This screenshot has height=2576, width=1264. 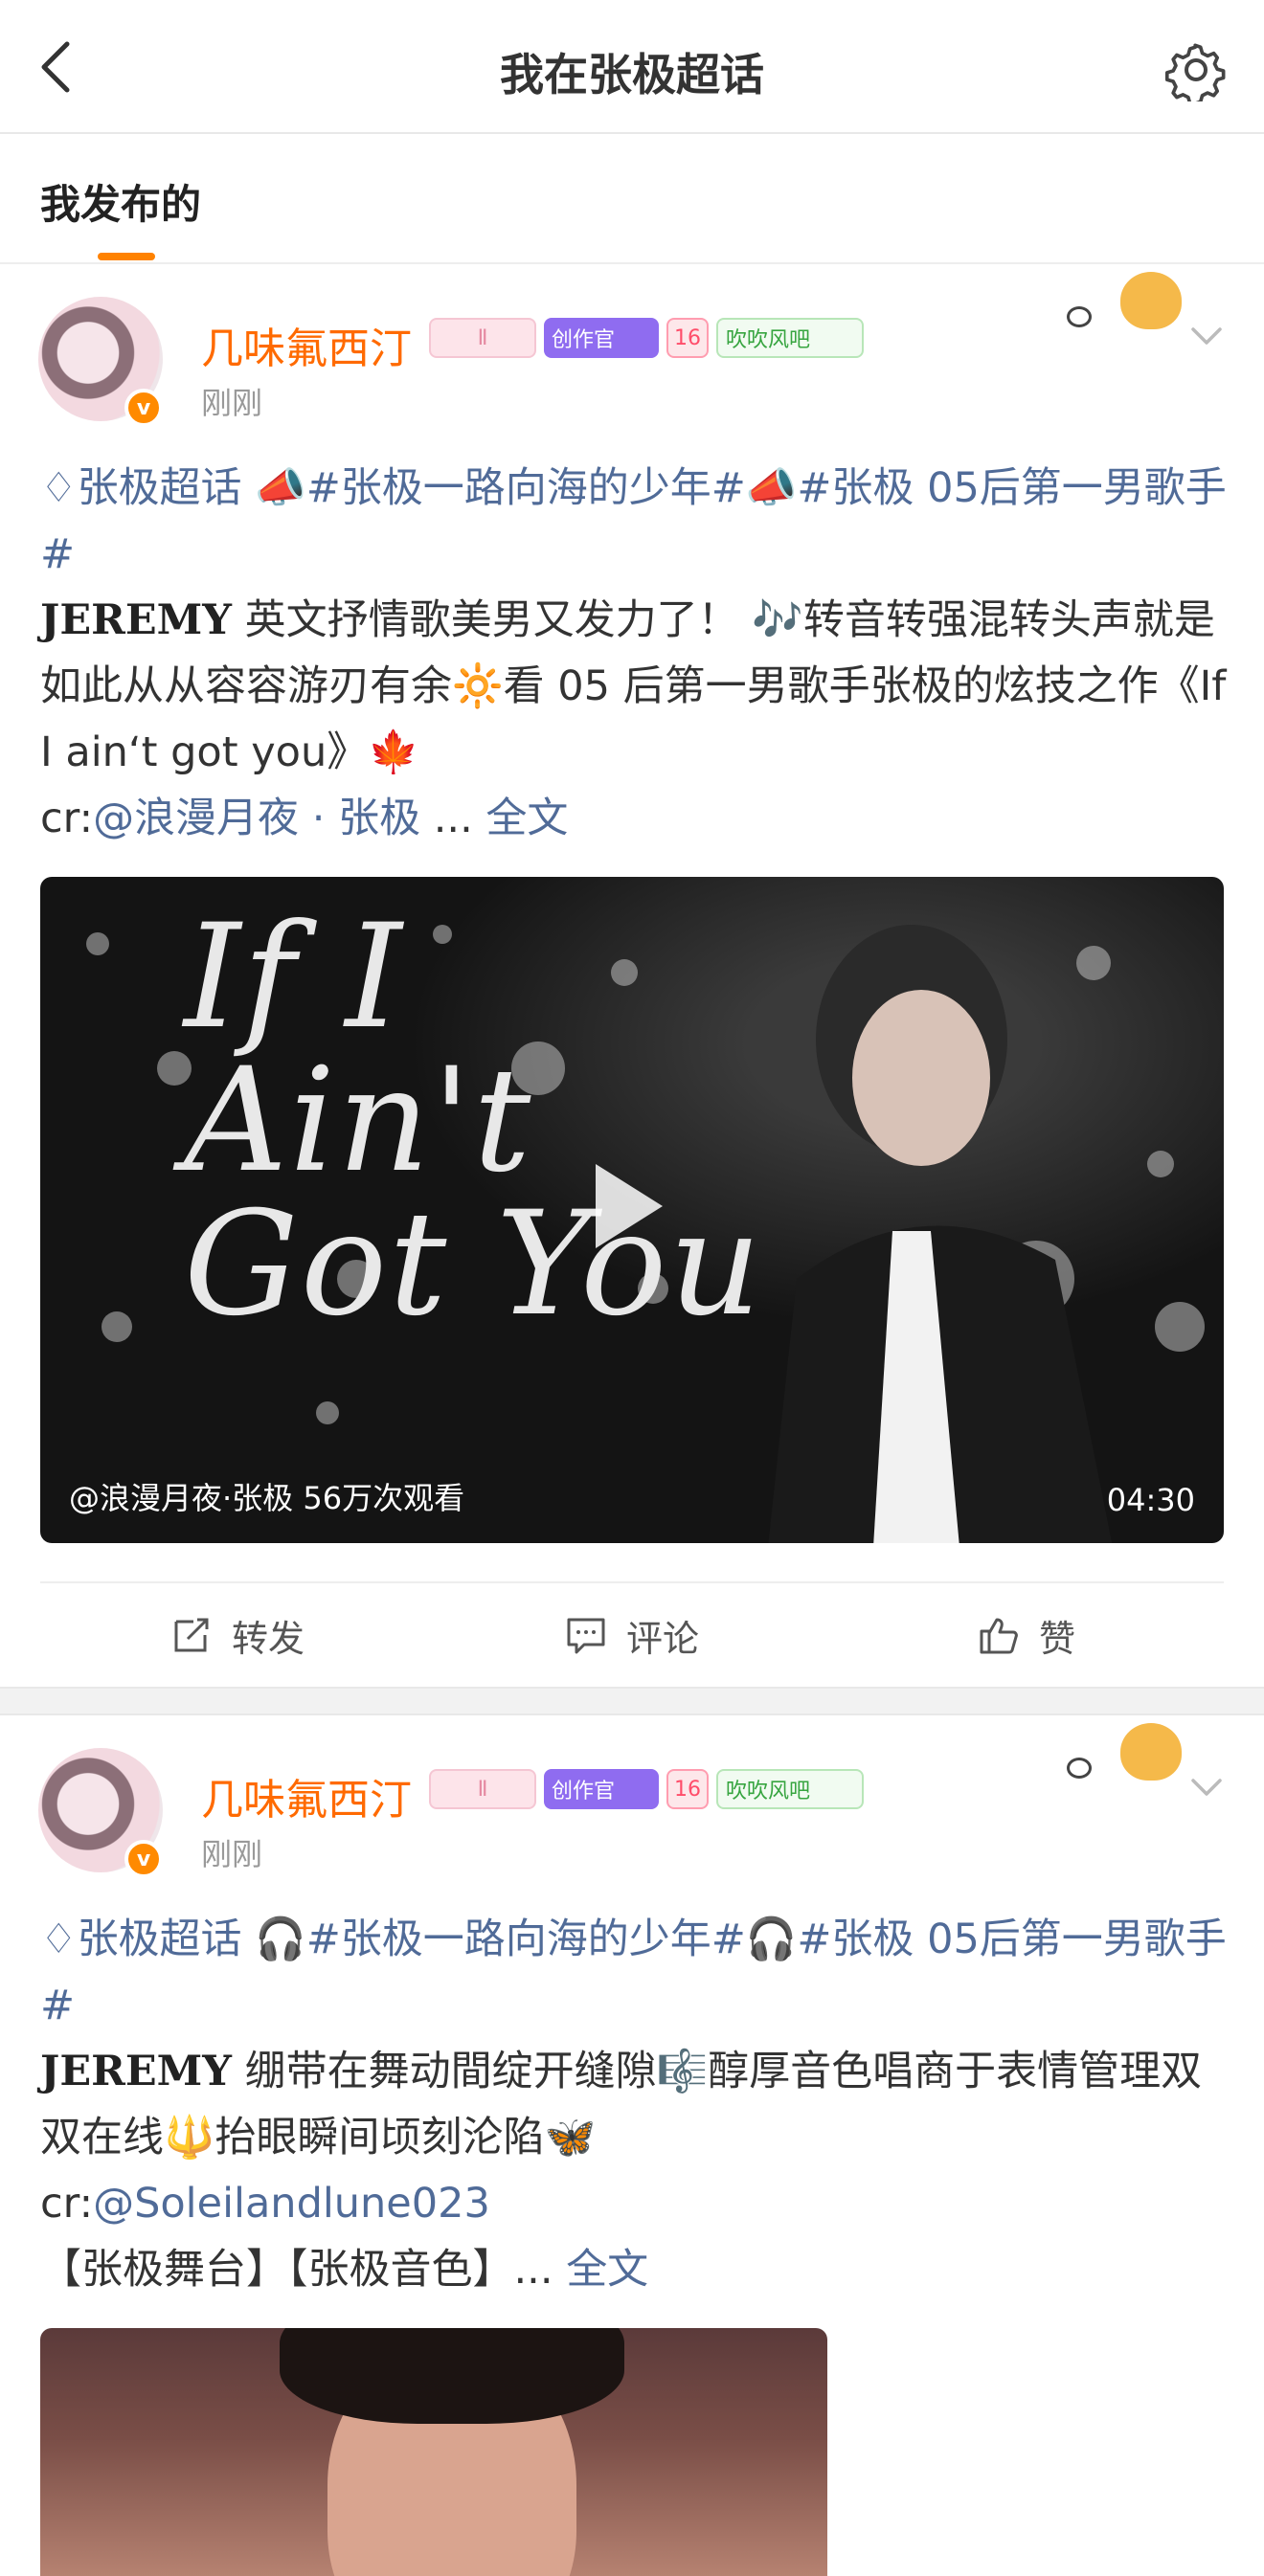 I want to click on action-bar: 转发 评论 赞, so click(x=632, y=1634).